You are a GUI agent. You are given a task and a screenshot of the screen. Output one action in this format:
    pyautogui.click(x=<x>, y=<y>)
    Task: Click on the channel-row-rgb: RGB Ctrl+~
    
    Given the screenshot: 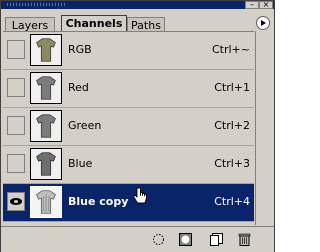 What is the action you would take?
    pyautogui.click(x=128, y=51)
    